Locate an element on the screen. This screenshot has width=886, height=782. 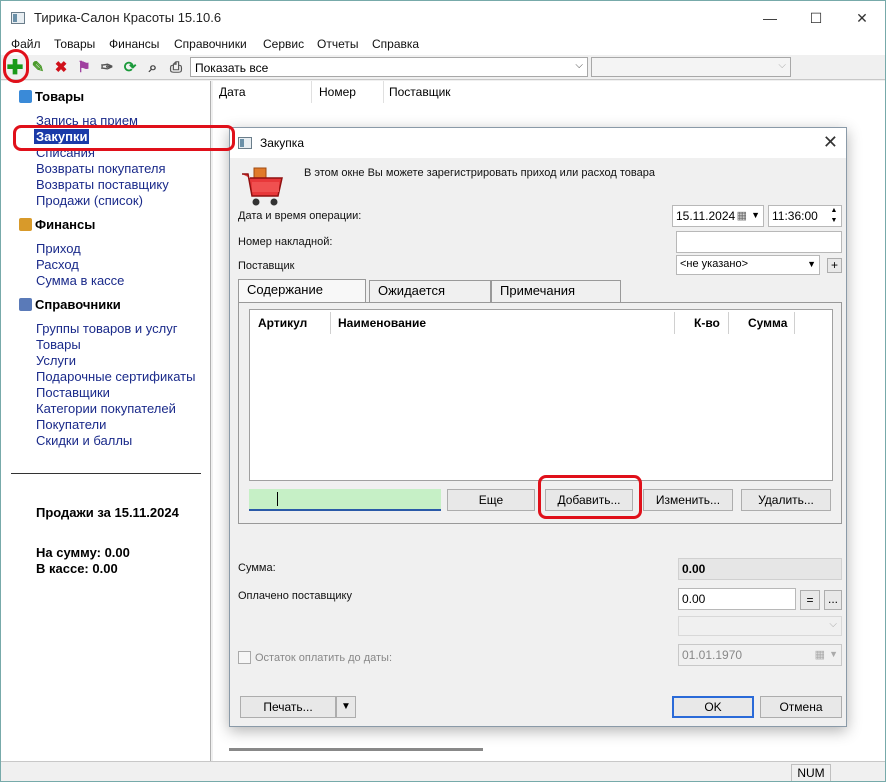
date-time-label: Дата и время операции: is located at coordinates (300, 216).